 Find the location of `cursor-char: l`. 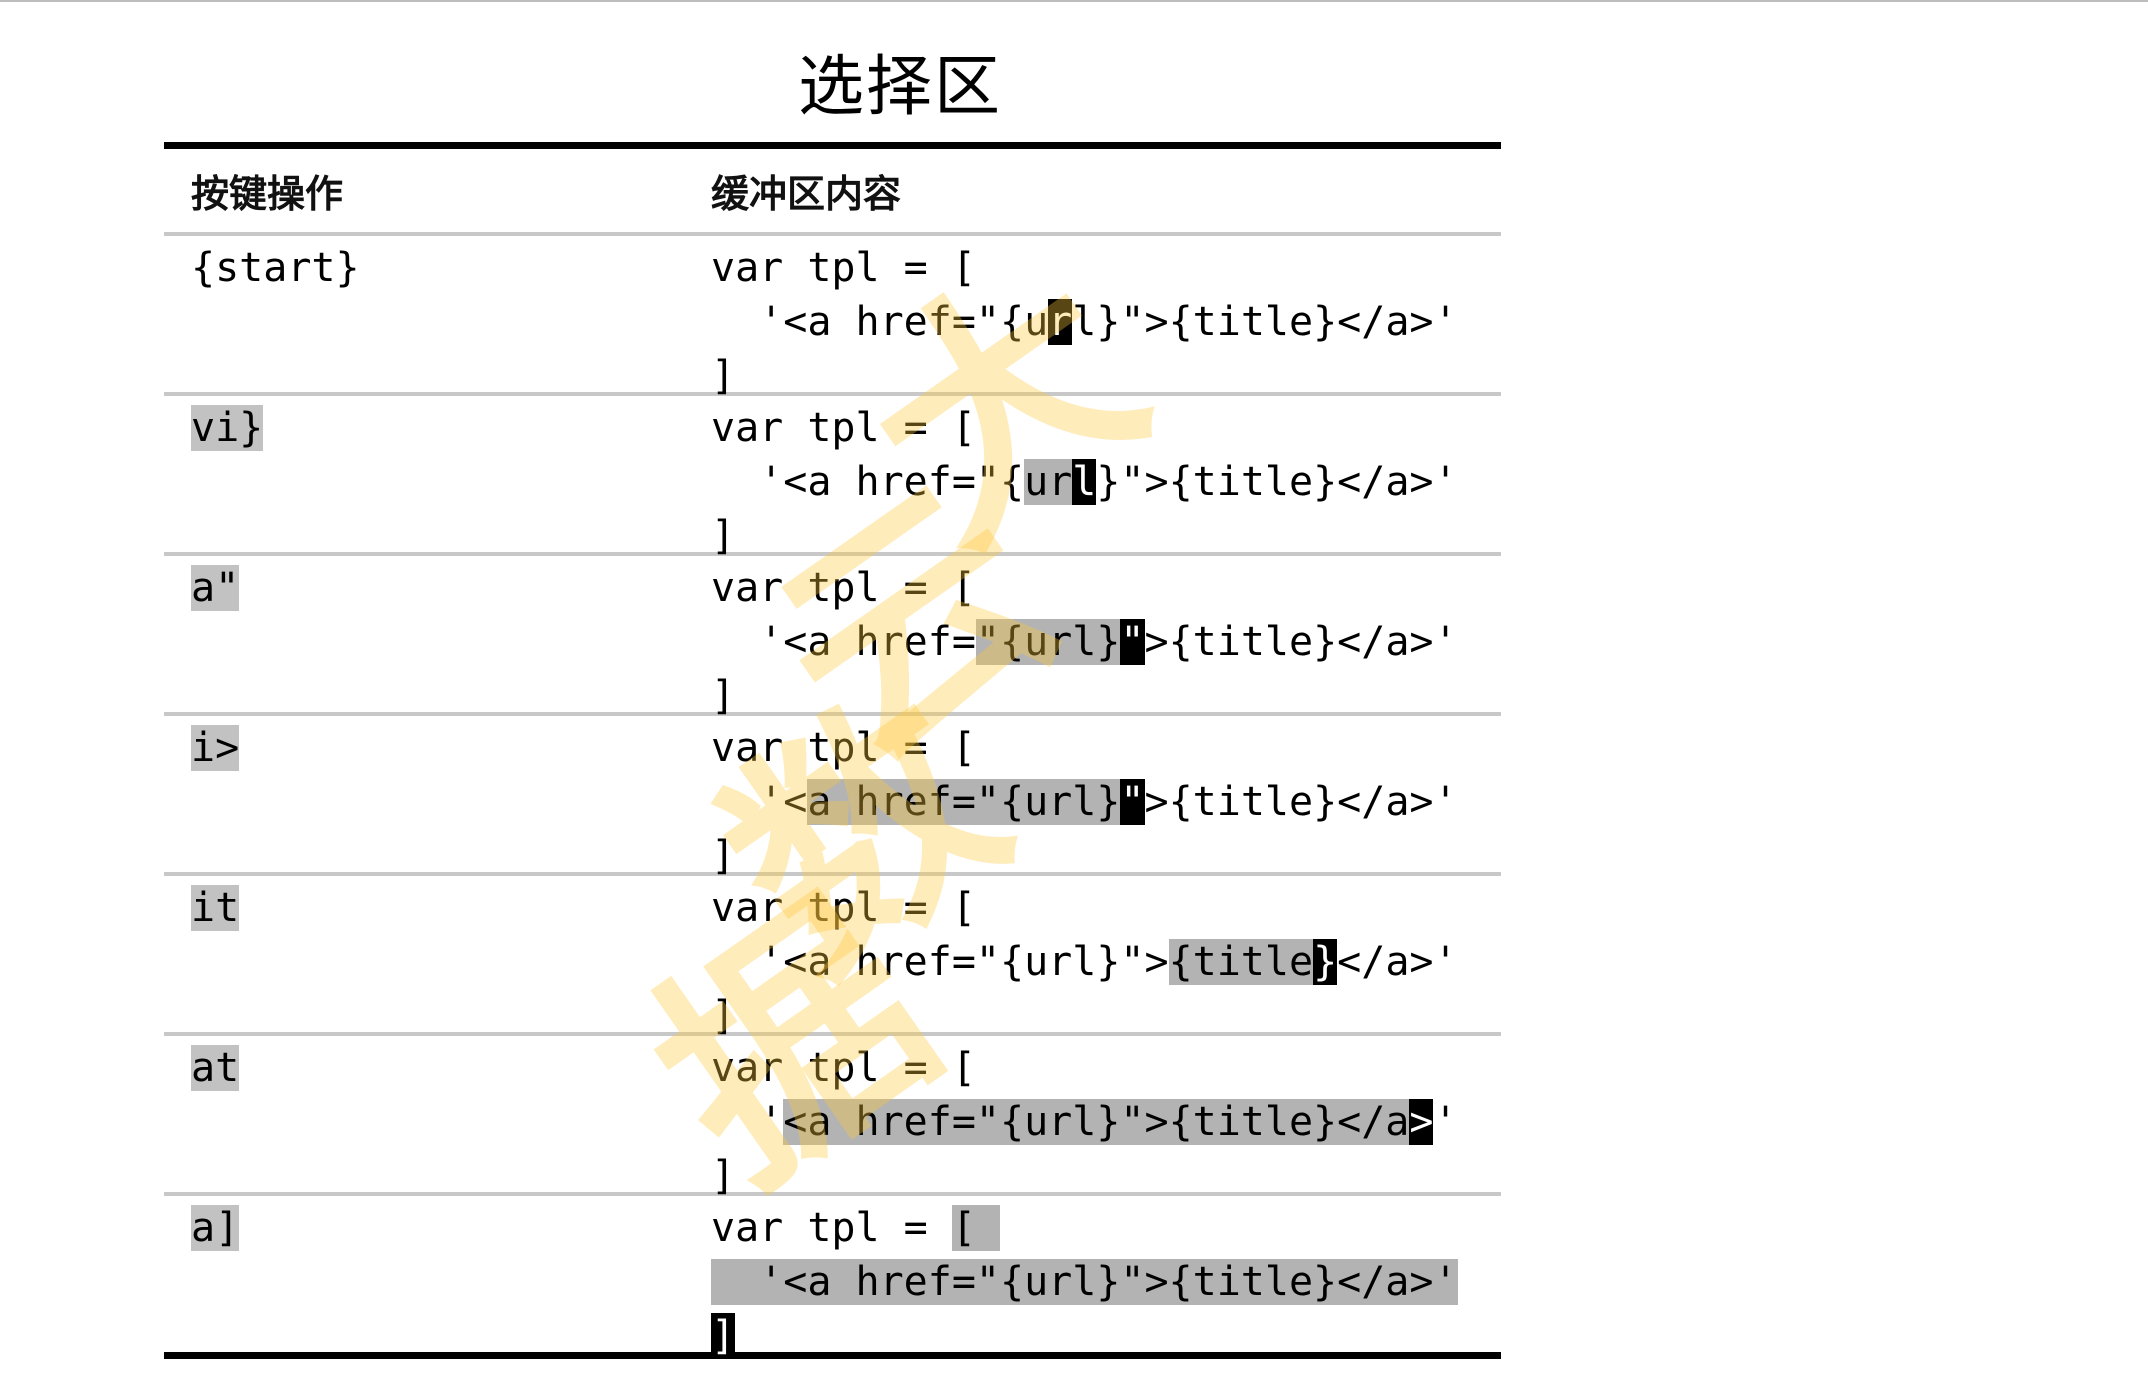

cursor-char: l is located at coordinates (1084, 482).